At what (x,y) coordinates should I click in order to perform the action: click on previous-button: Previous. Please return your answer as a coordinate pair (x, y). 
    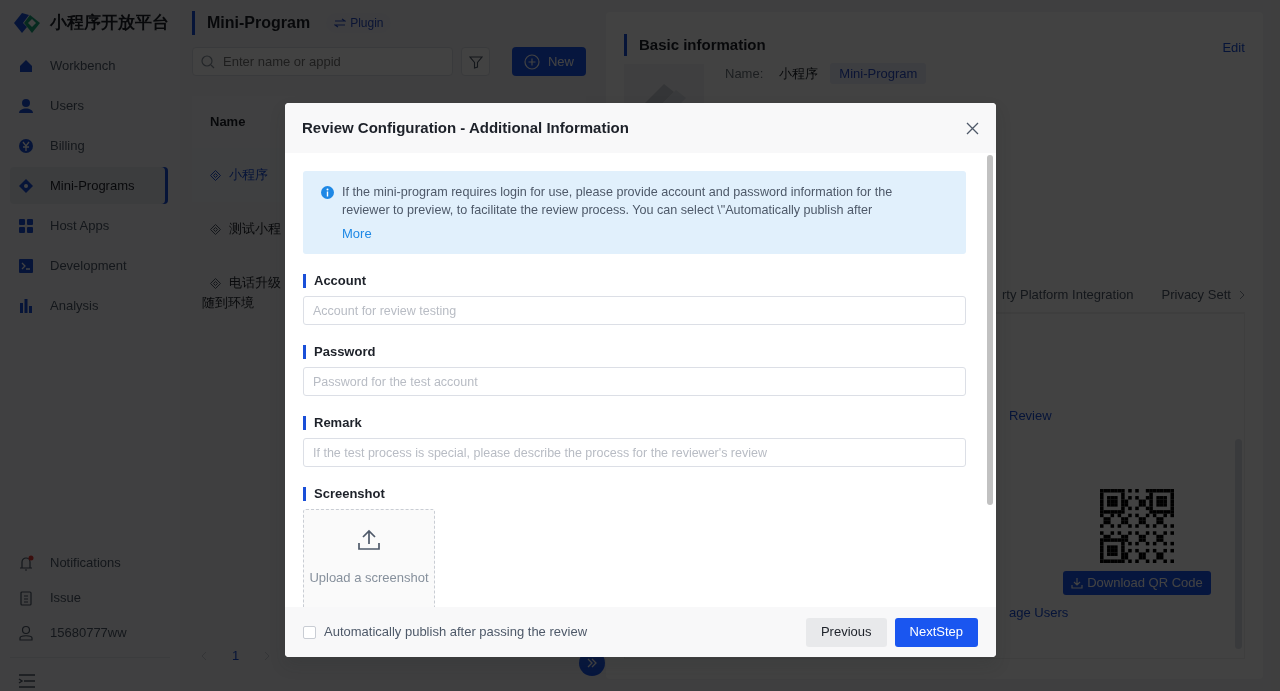
    Looking at the image, I should click on (846, 632).